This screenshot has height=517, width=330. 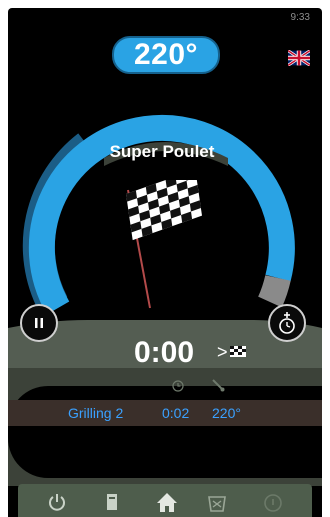 I want to click on program-name: Super Poulet, so click(x=162, y=151).